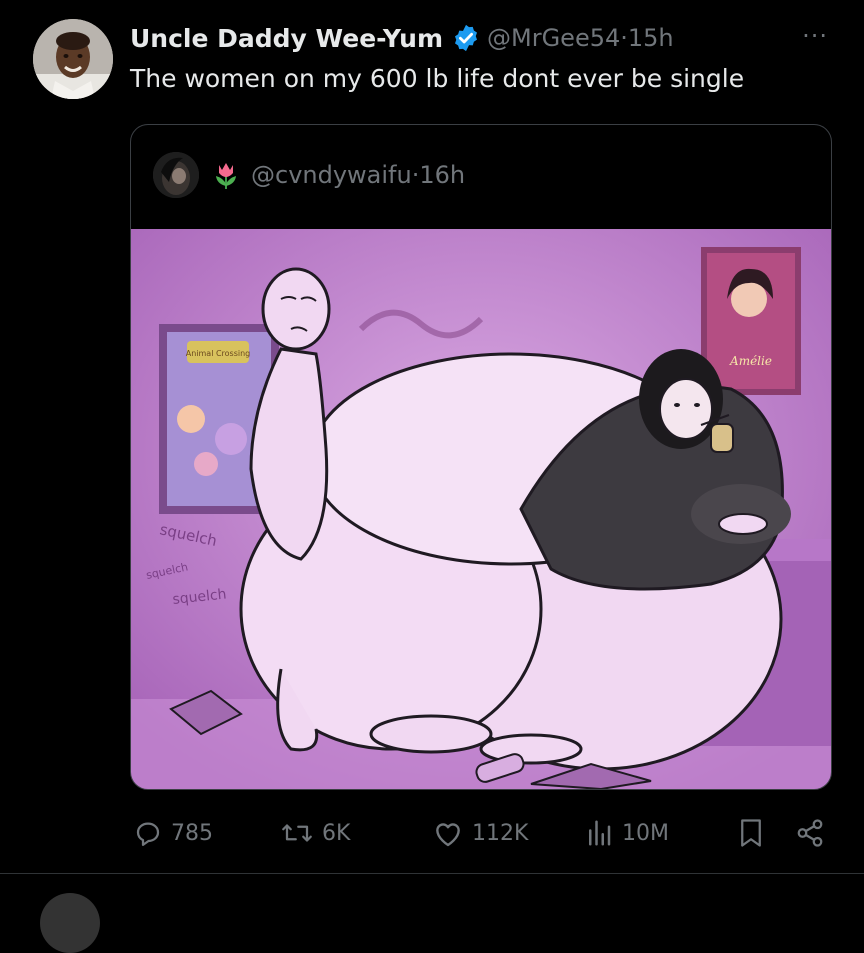 This screenshot has width=864, height=953. I want to click on reply-icon, so click(148, 834).